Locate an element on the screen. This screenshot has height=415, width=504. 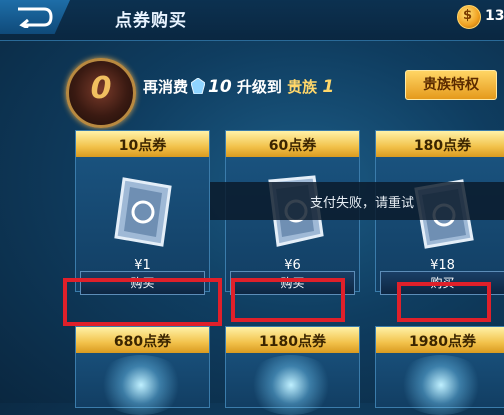
vip-rank: 贵族 is located at coordinates (302, 87).